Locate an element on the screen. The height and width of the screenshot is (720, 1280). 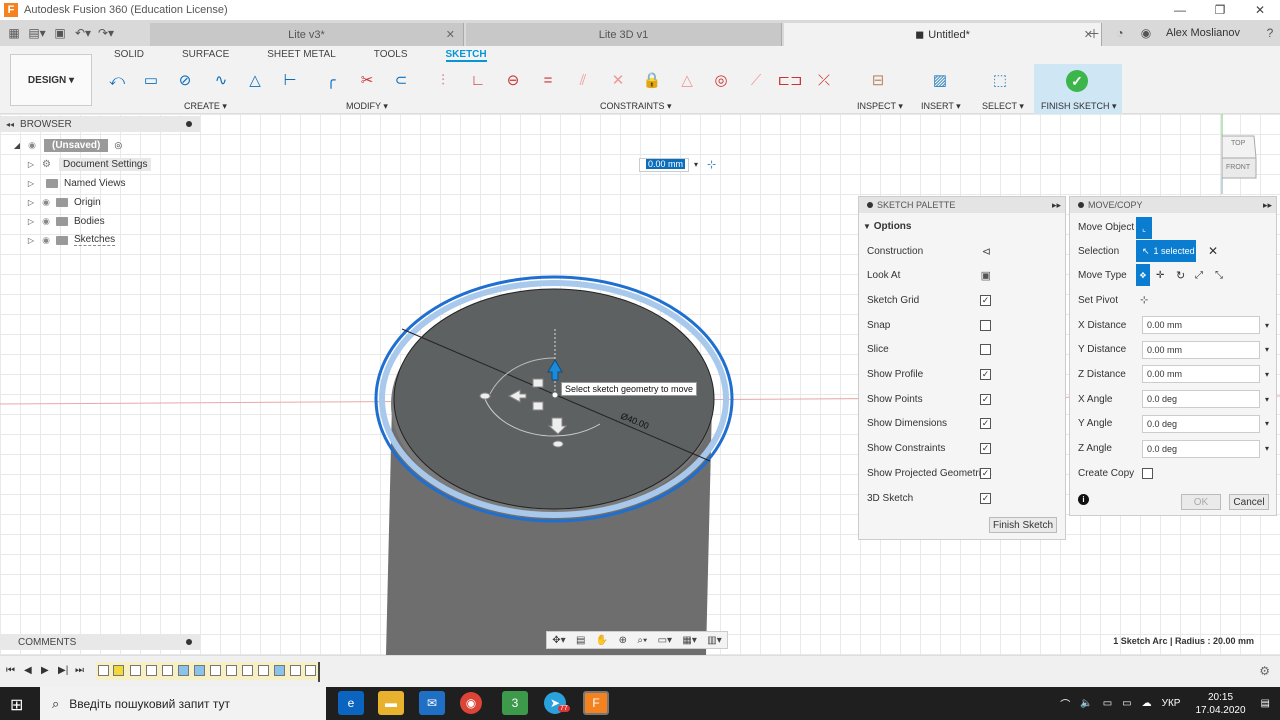
inspect-menu: INSPECT ▾ is located at coordinates (880, 106).